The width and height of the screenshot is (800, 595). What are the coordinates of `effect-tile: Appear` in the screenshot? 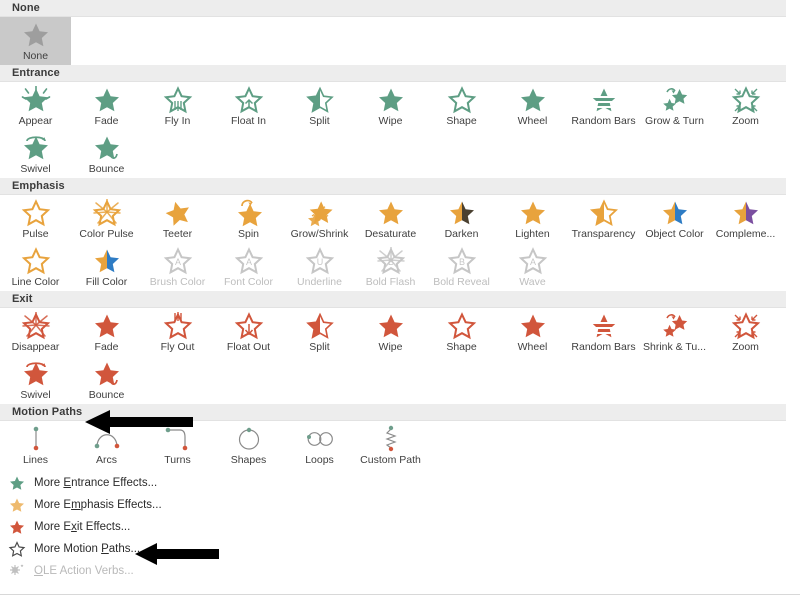 It's located at (35, 106).